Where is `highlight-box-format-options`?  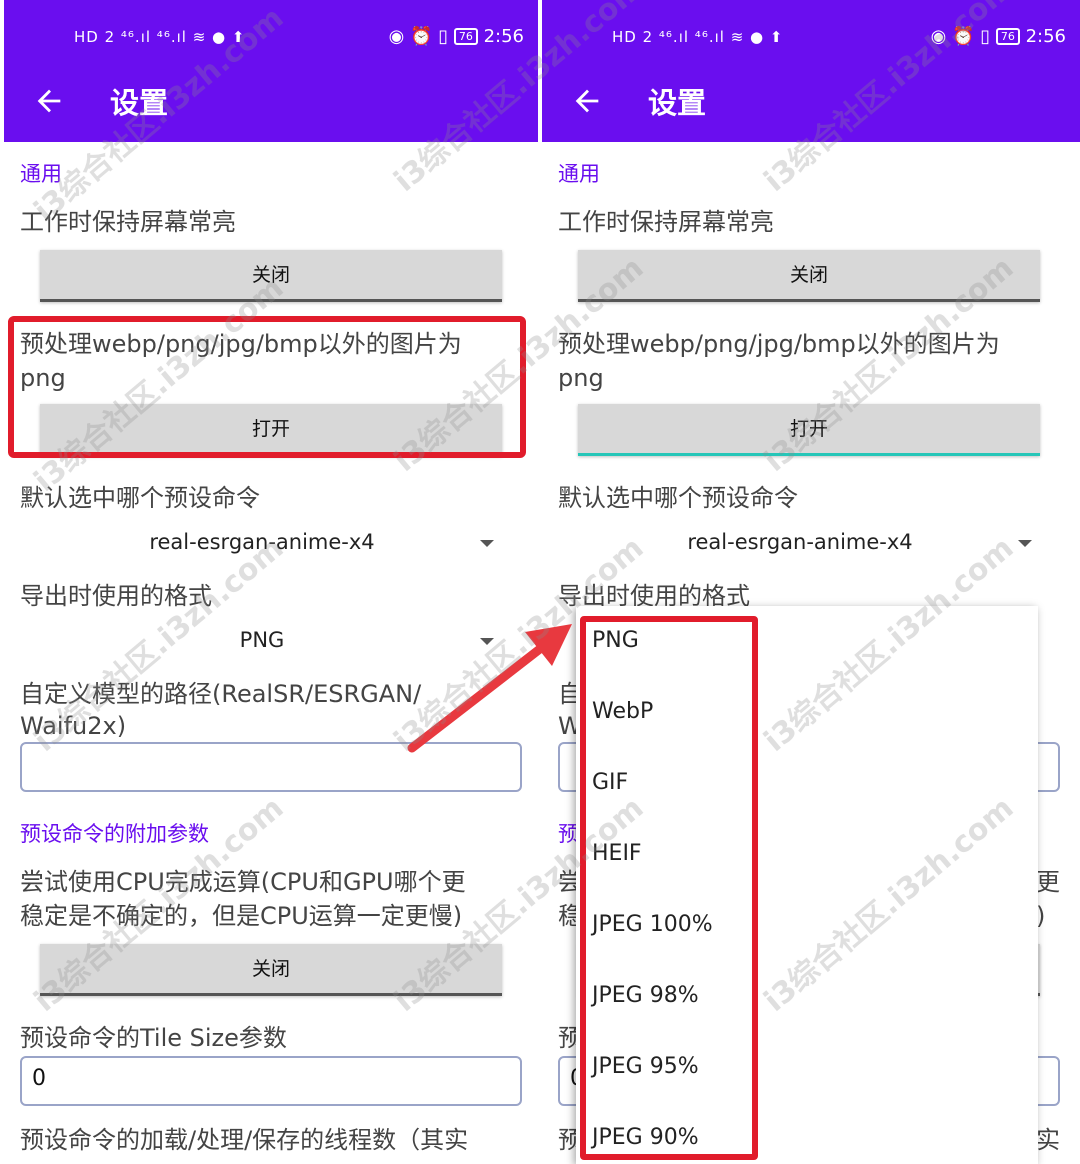
highlight-box-format-options is located at coordinates (669, 888).